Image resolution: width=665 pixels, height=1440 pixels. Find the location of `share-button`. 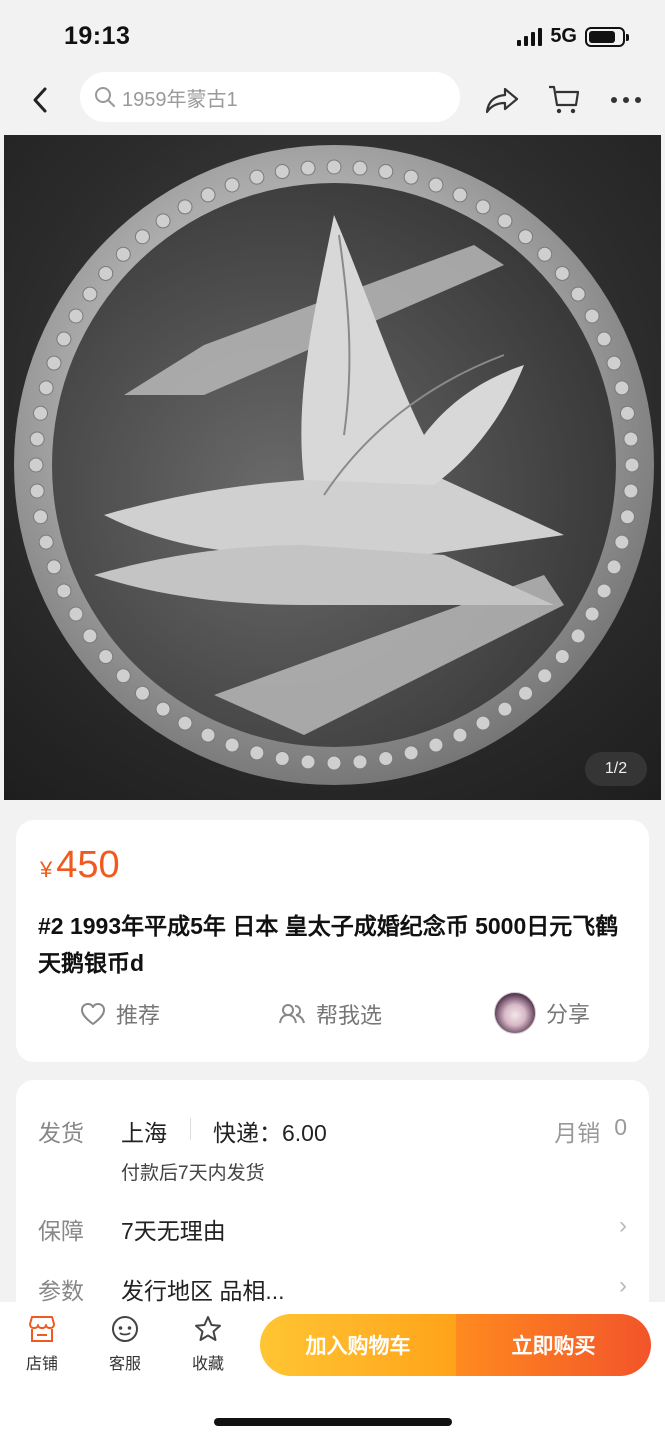

share-button is located at coordinates (502, 100).